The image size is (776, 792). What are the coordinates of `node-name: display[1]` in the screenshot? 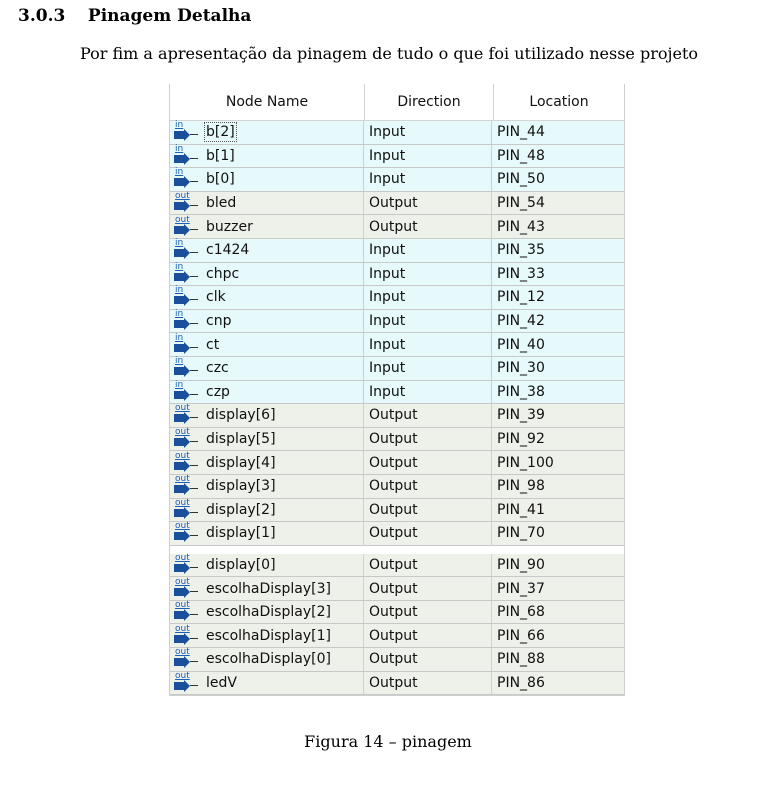 It's located at (241, 533).